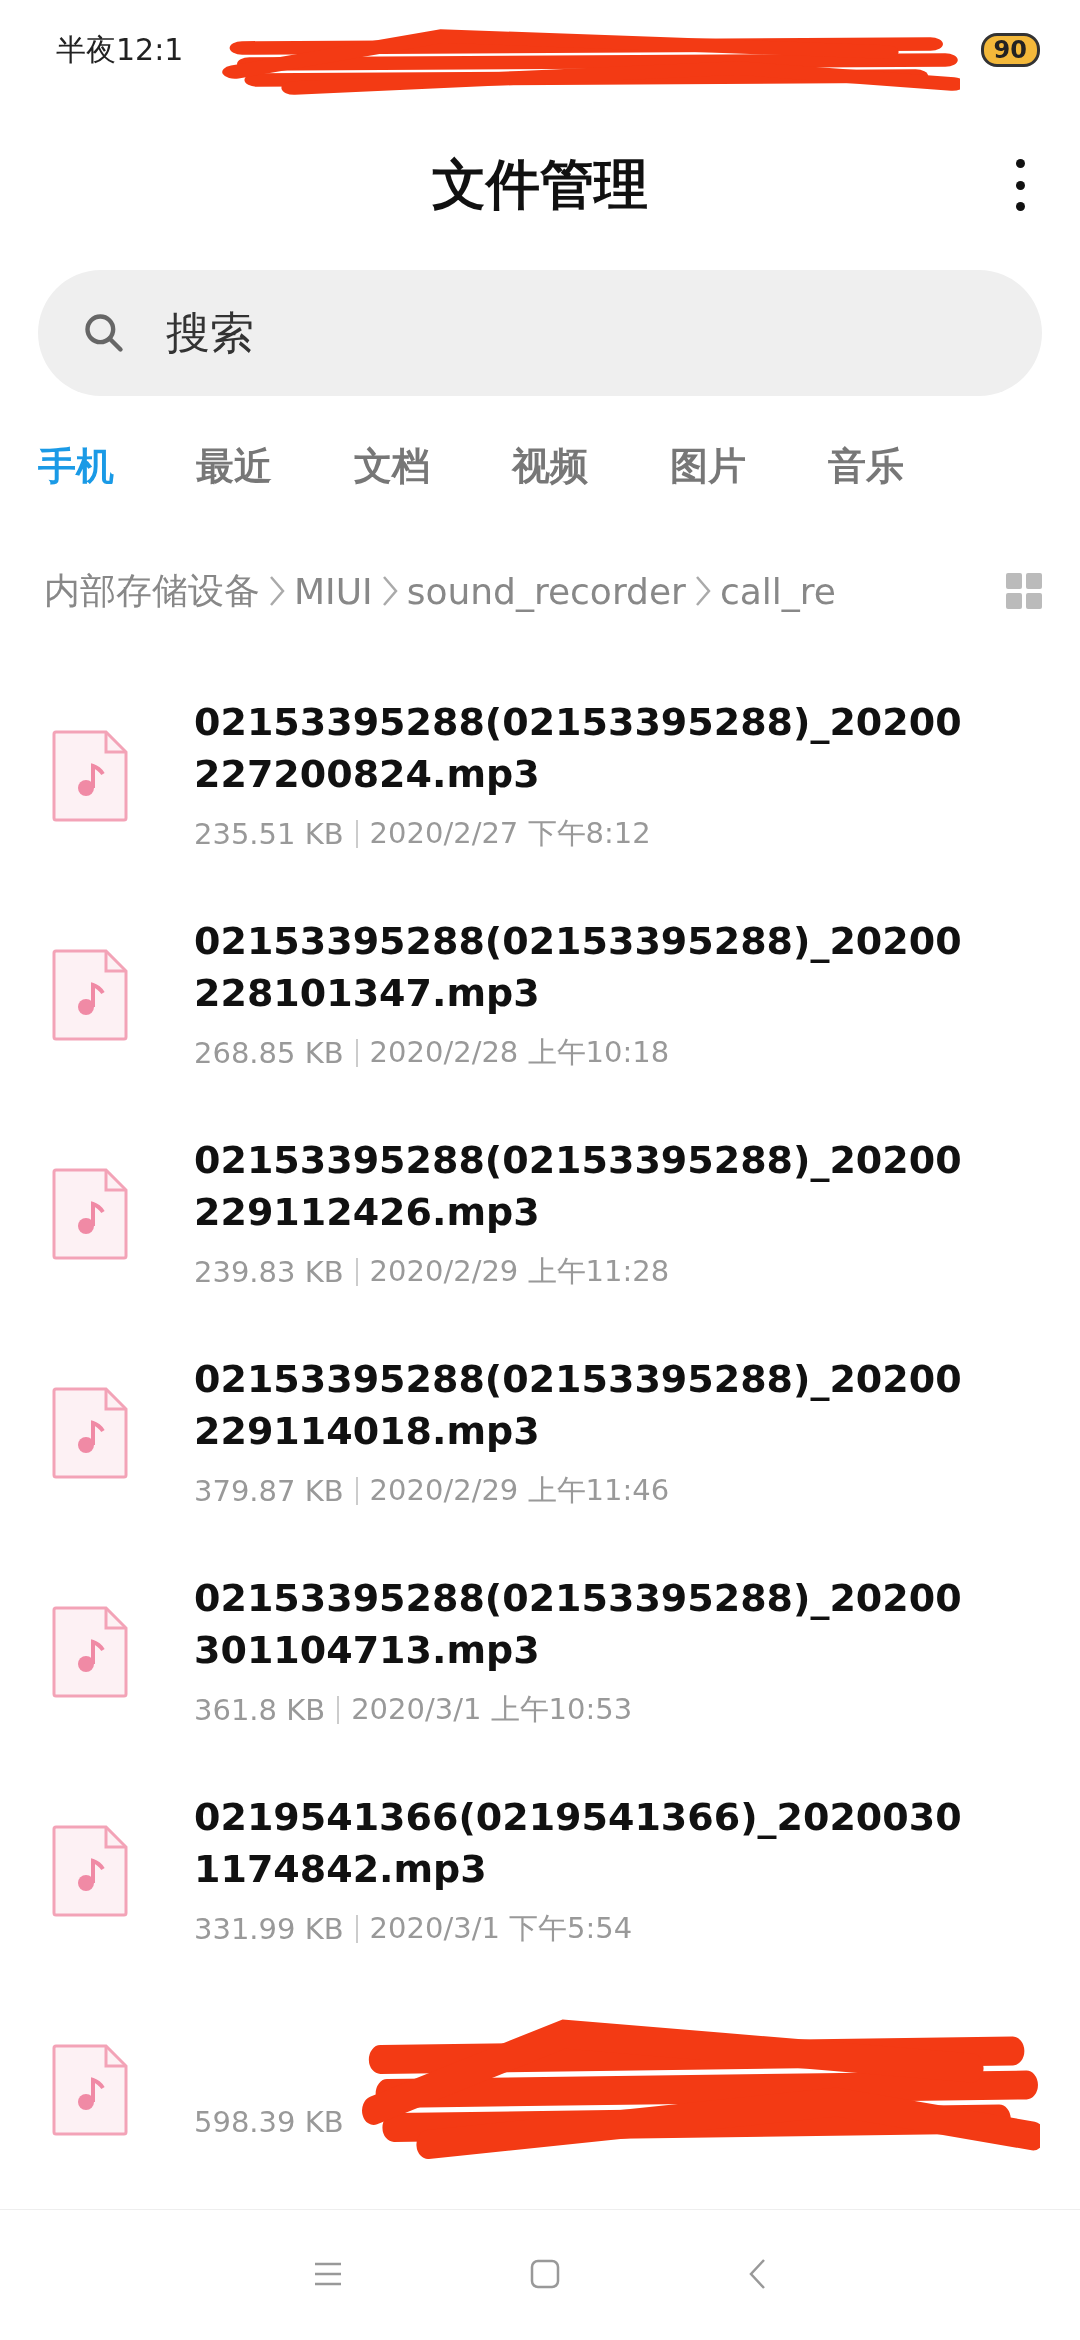 This screenshot has width=1080, height=2340. What do you see at coordinates (584, 967) in the screenshot?
I see `file-name: 02153395288(02153395288)_20200228101347.mp3` at bounding box center [584, 967].